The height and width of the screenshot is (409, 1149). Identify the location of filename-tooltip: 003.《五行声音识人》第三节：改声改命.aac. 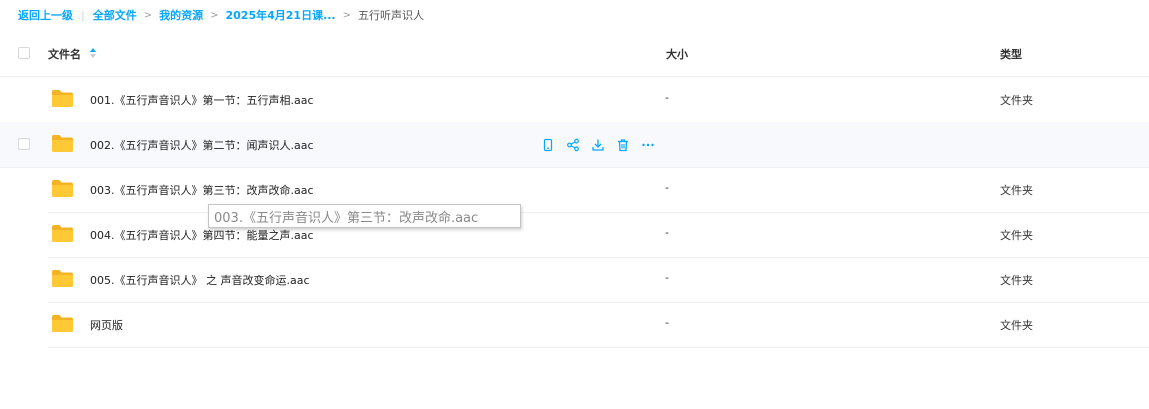
(364, 216).